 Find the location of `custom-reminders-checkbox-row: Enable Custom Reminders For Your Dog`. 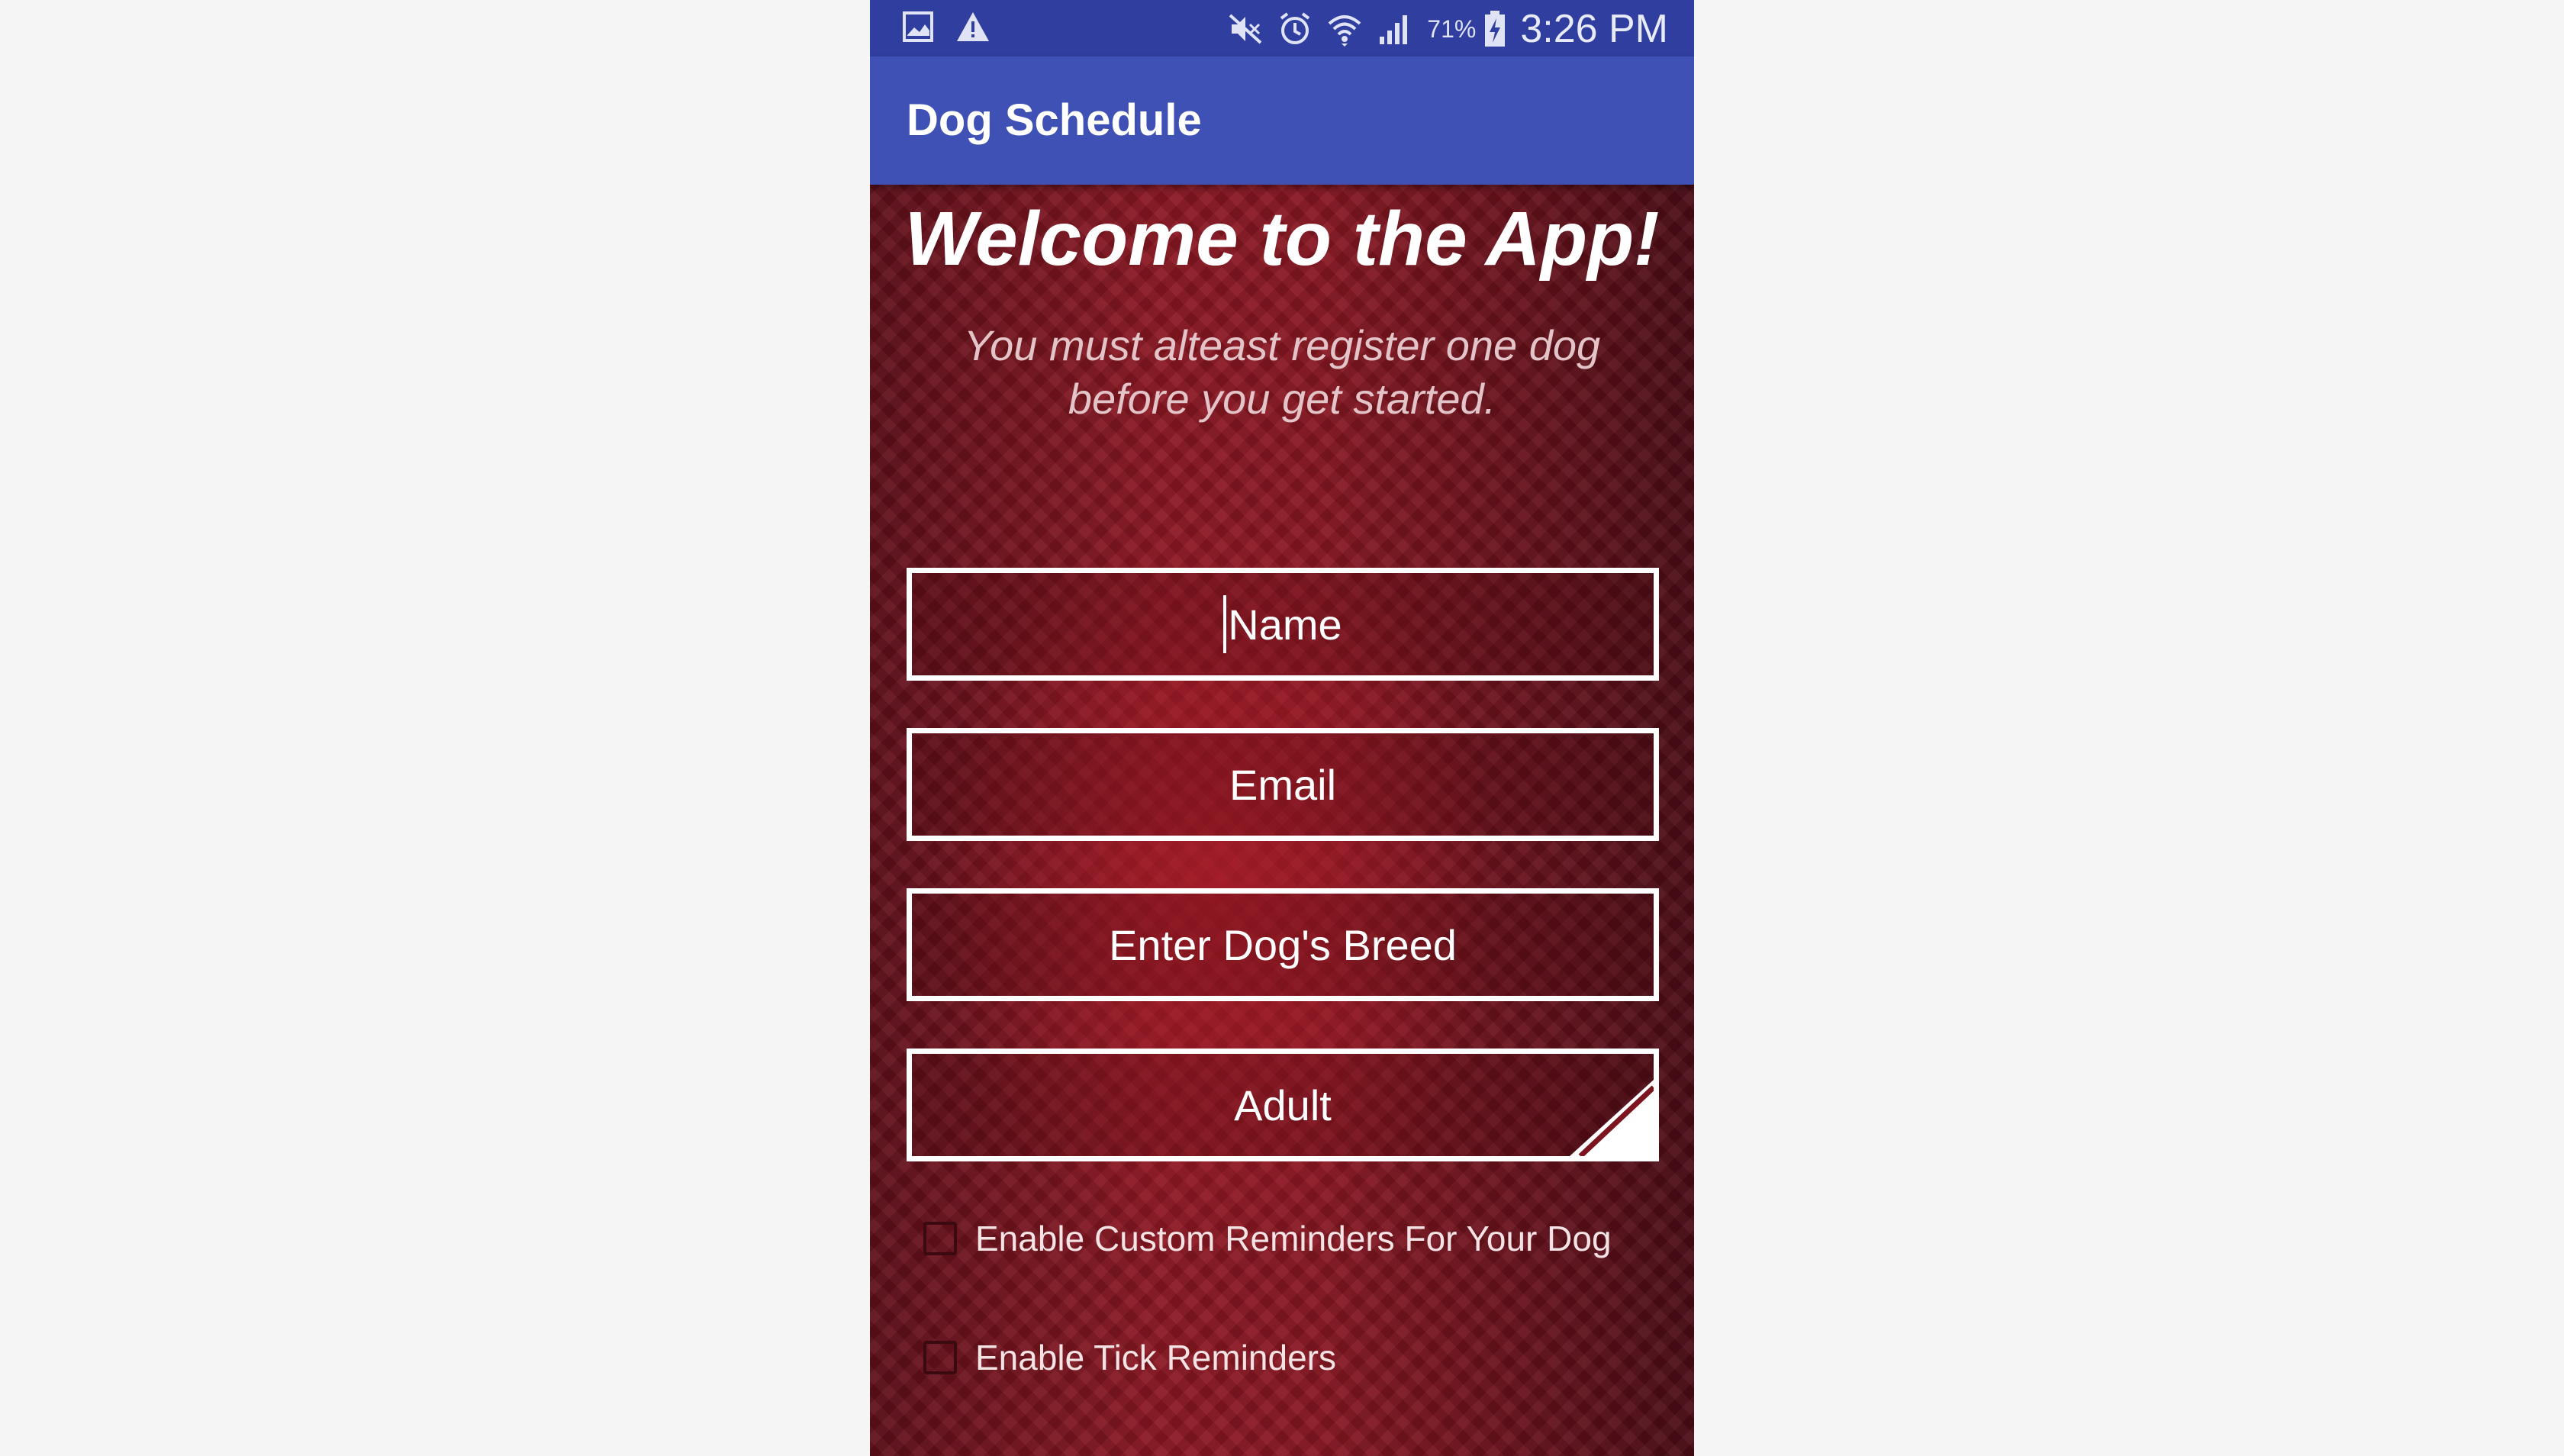

custom-reminders-checkbox-row: Enable Custom Reminders For Your Dog is located at coordinates (1267, 1238).